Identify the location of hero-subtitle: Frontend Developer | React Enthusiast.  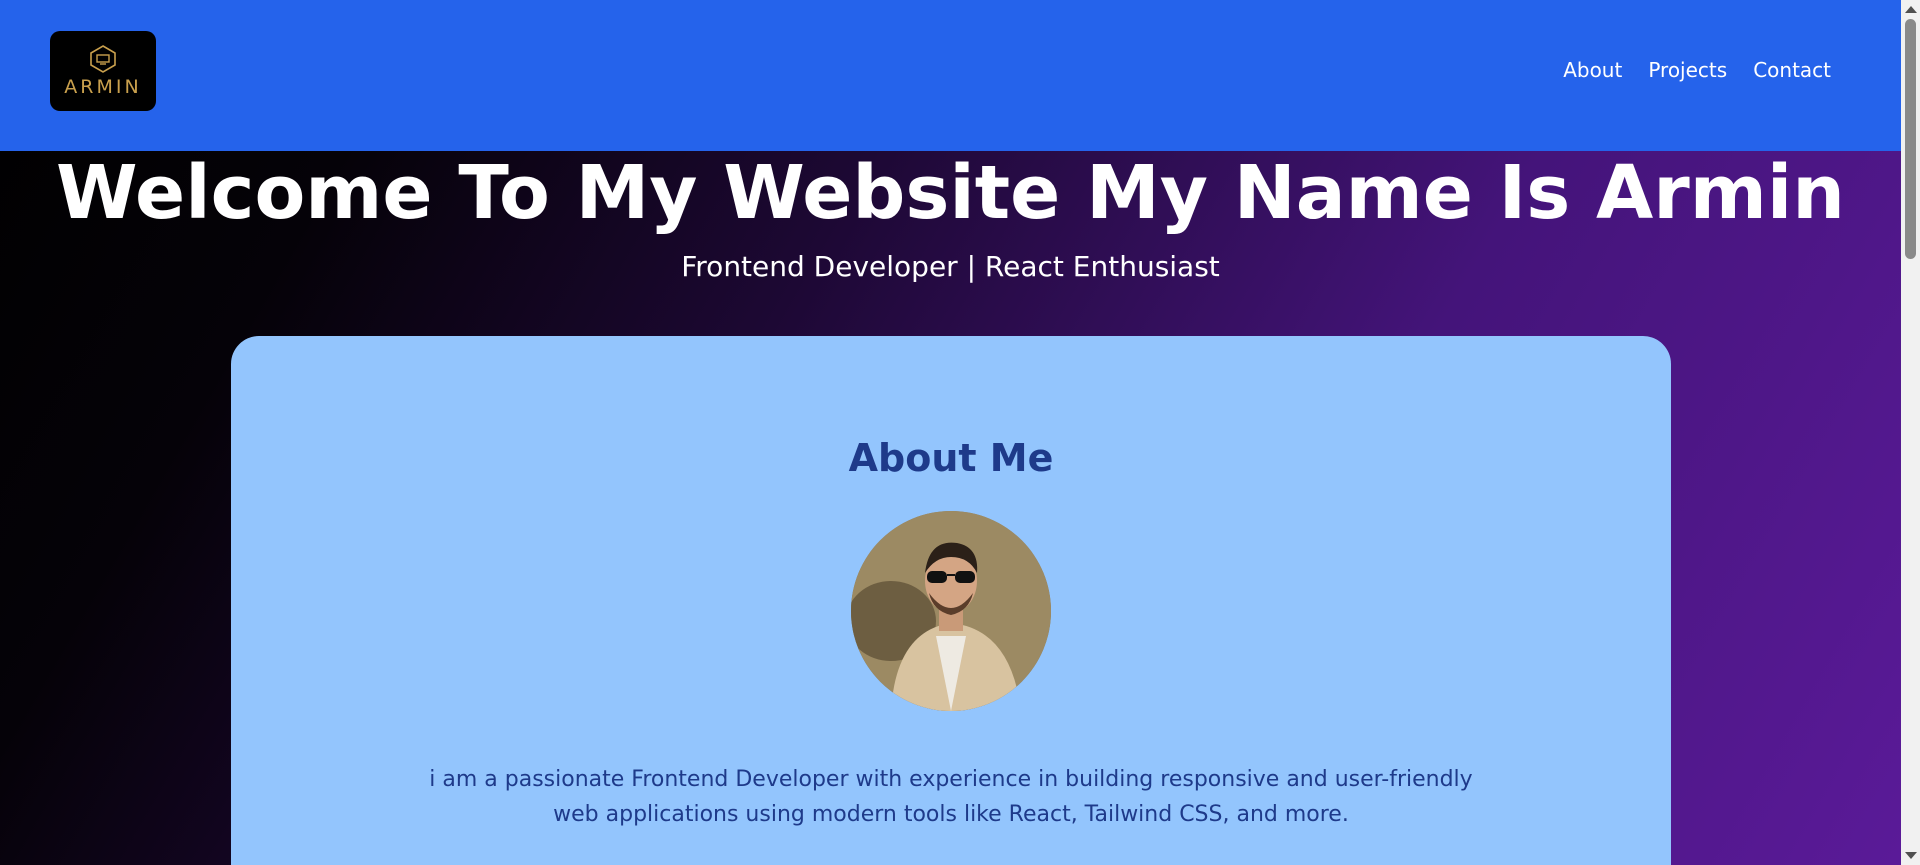
(950, 266).